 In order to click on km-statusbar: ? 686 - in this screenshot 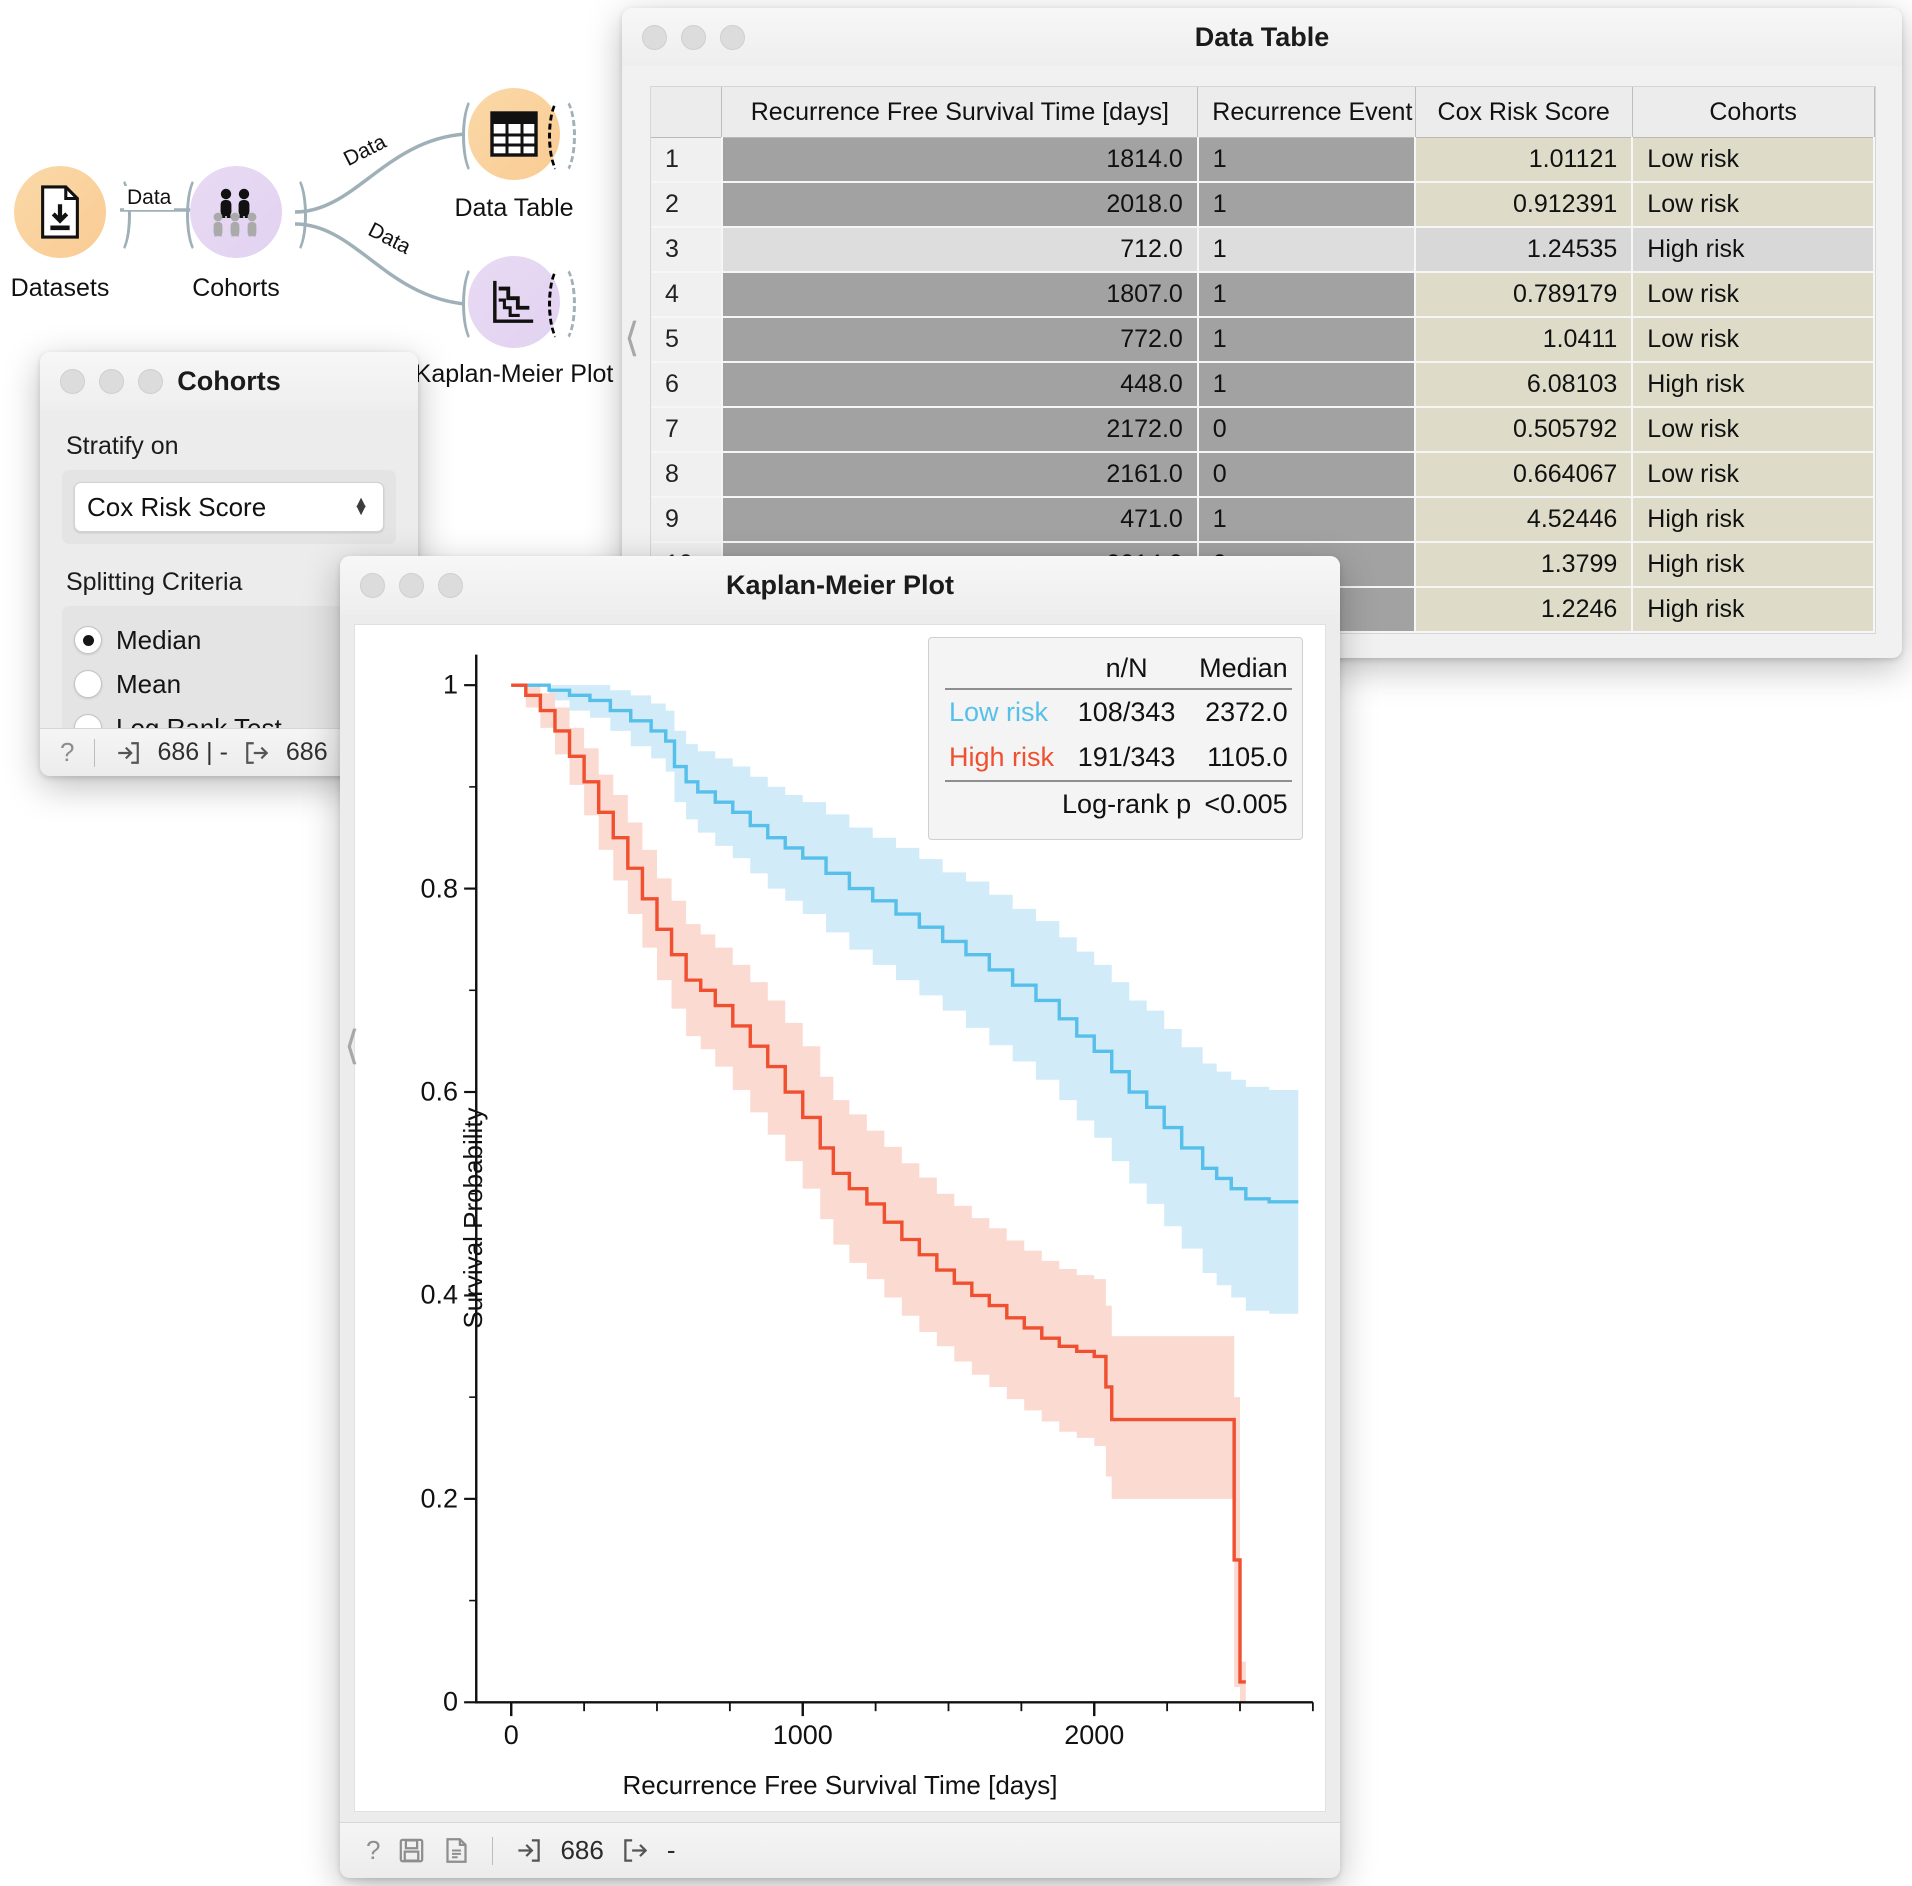, I will do `click(840, 1850)`.